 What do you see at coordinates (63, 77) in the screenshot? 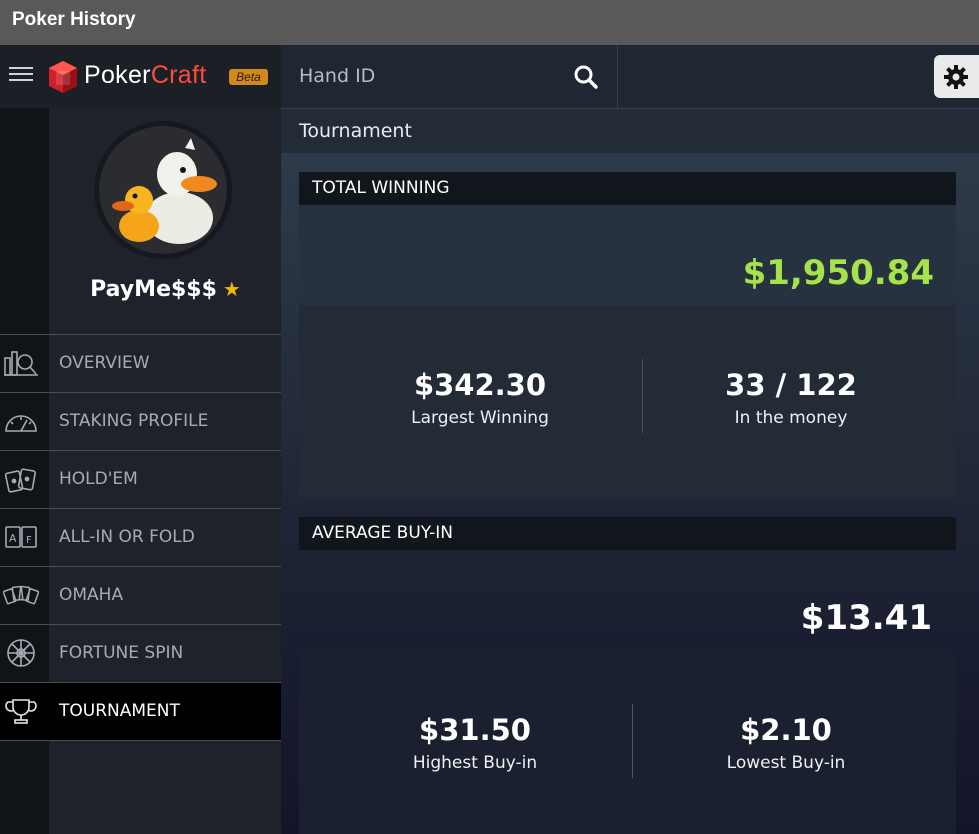
I see `pokercraft-logo-icon` at bounding box center [63, 77].